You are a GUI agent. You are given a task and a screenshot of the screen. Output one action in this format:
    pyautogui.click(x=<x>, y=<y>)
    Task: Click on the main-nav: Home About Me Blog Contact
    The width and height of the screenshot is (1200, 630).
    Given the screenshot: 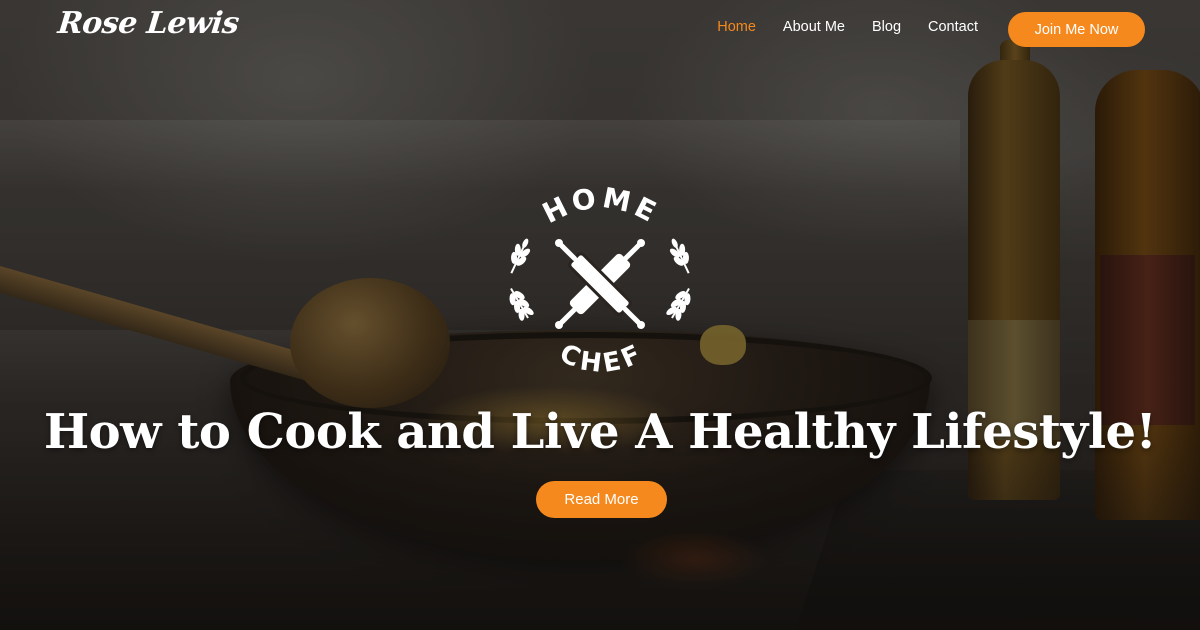 What is the action you would take?
    pyautogui.click(x=834, y=27)
    